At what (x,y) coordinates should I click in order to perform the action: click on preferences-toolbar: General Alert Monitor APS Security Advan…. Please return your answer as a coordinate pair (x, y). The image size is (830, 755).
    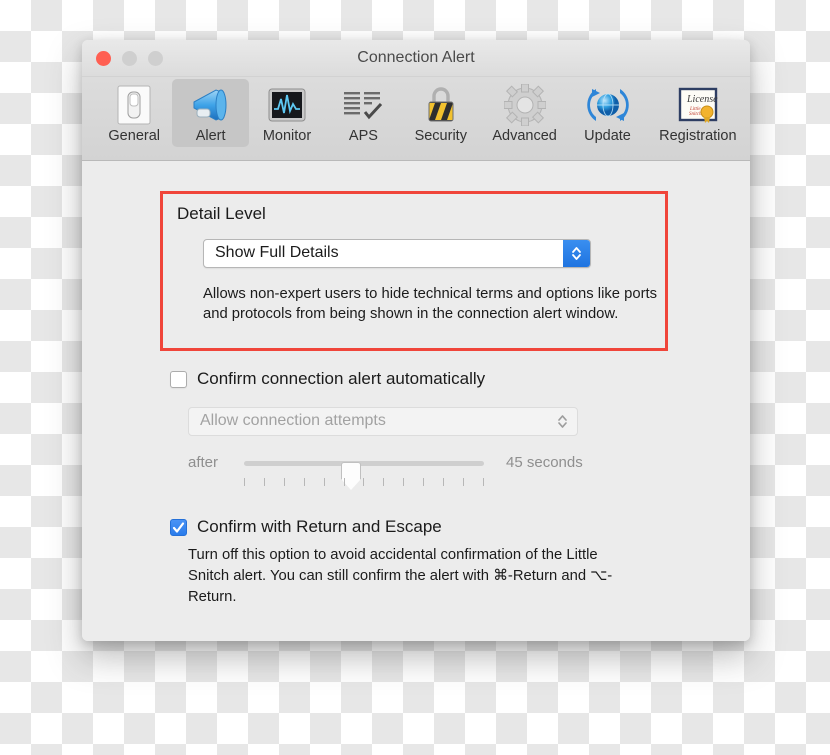
    Looking at the image, I should click on (416, 119).